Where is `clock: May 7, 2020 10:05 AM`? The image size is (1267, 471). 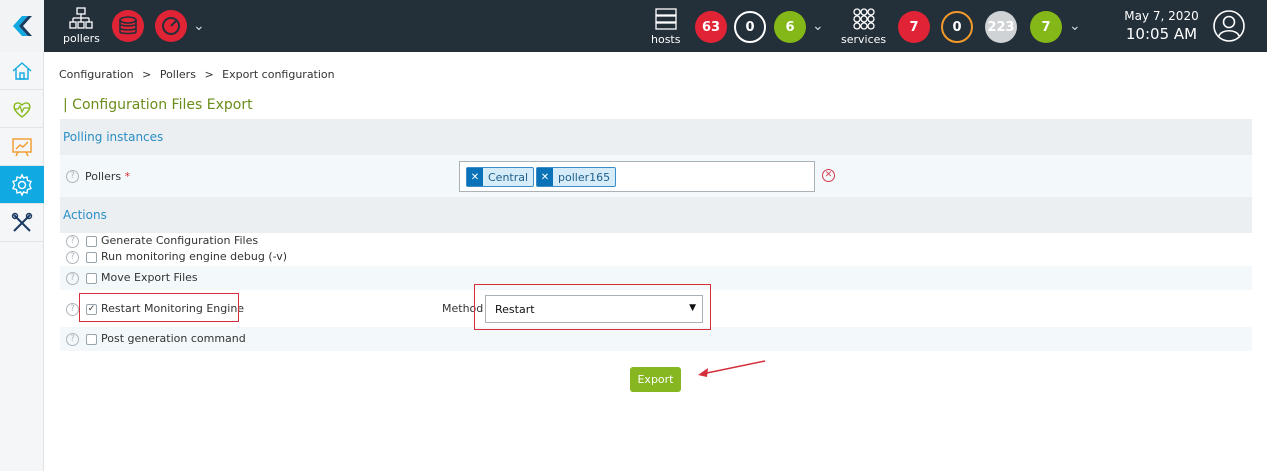 clock: May 7, 2020 10:05 AM is located at coordinates (1161, 26).